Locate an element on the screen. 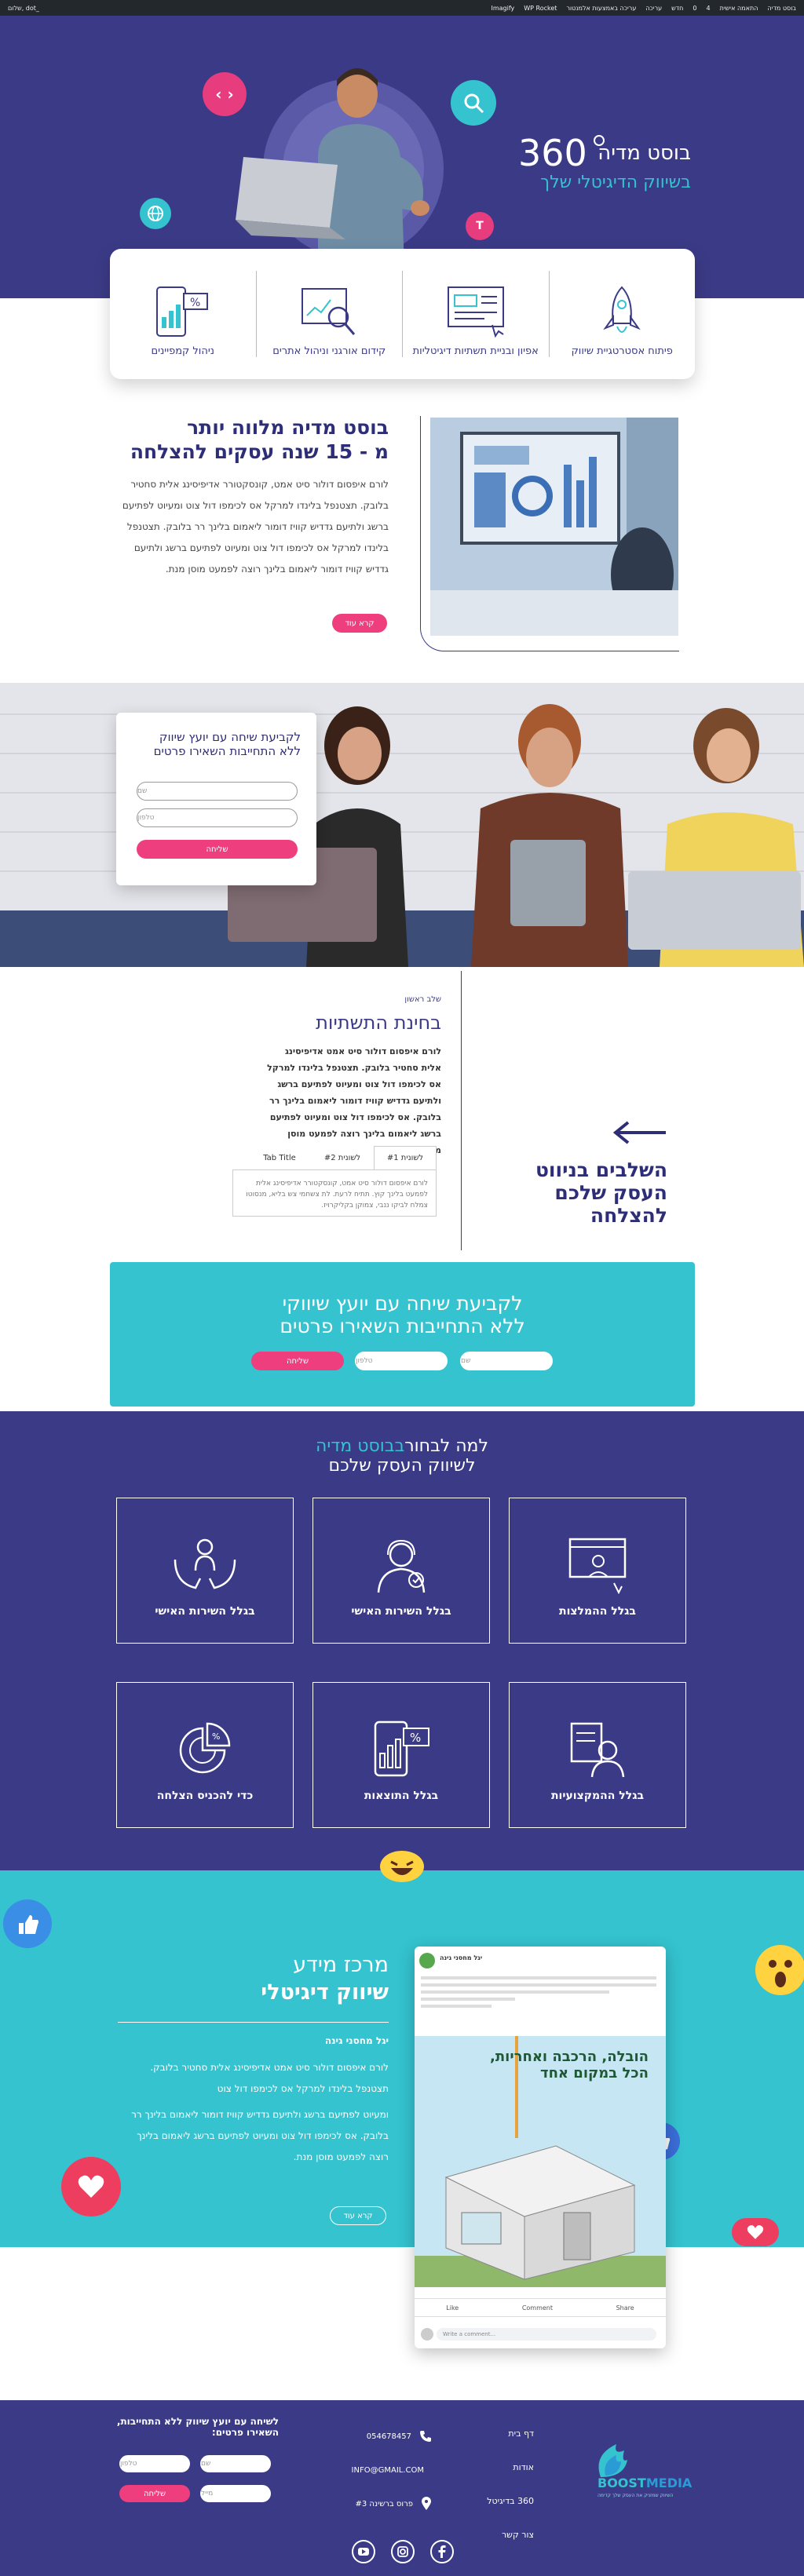 The width and height of the screenshot is (804, 2576). admin-item-rocket: WP Rocket is located at coordinates (540, 8).